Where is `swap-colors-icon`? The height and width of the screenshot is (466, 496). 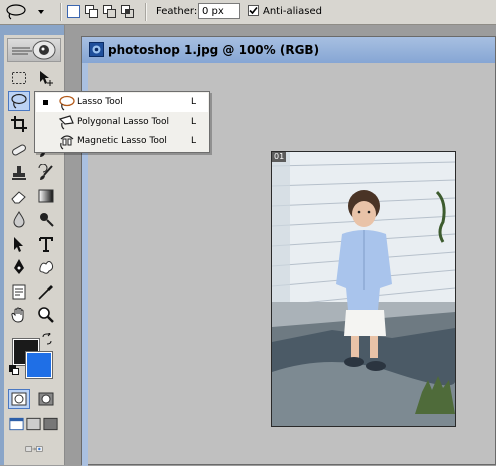 swap-colors-icon is located at coordinates (47, 338).